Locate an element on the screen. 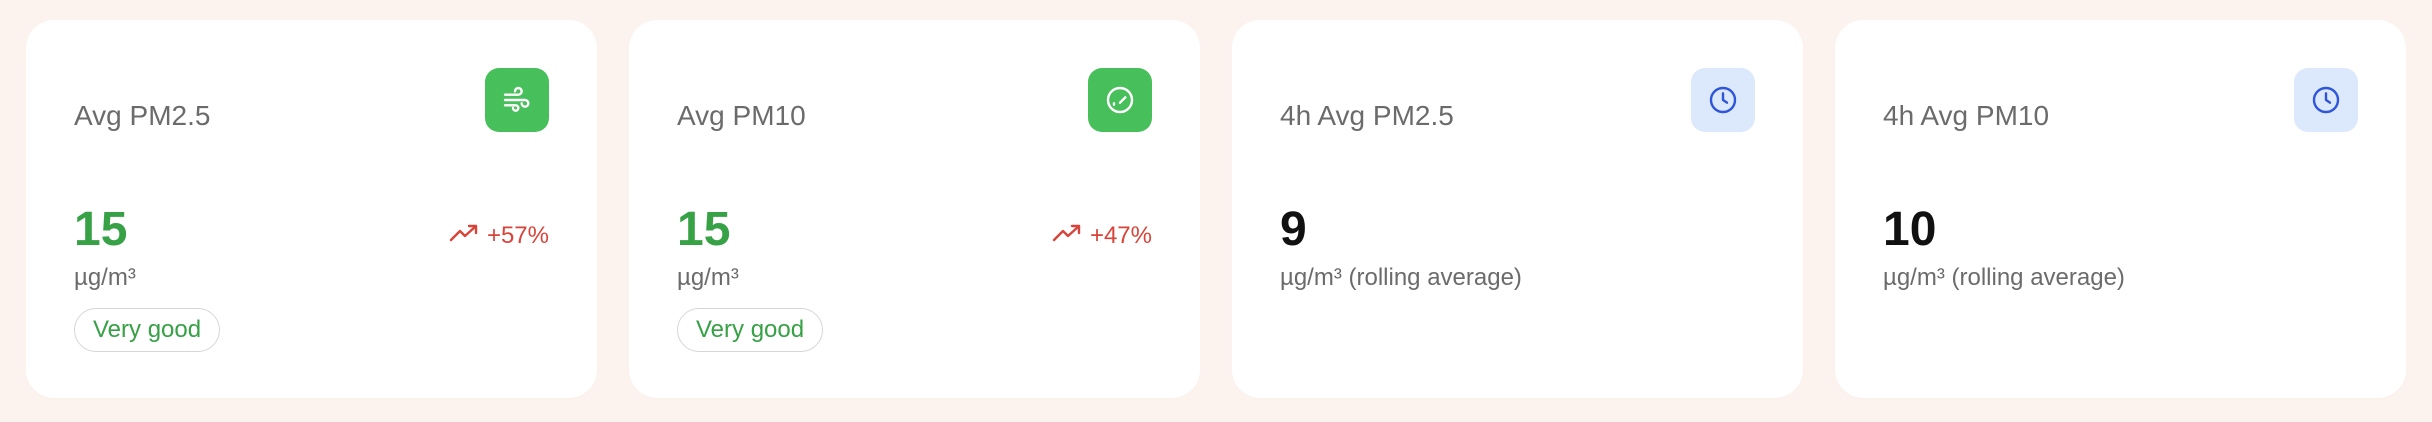 This screenshot has width=2432, height=422. card-title: 4h Avg PM2.5 is located at coordinates (1367, 115).